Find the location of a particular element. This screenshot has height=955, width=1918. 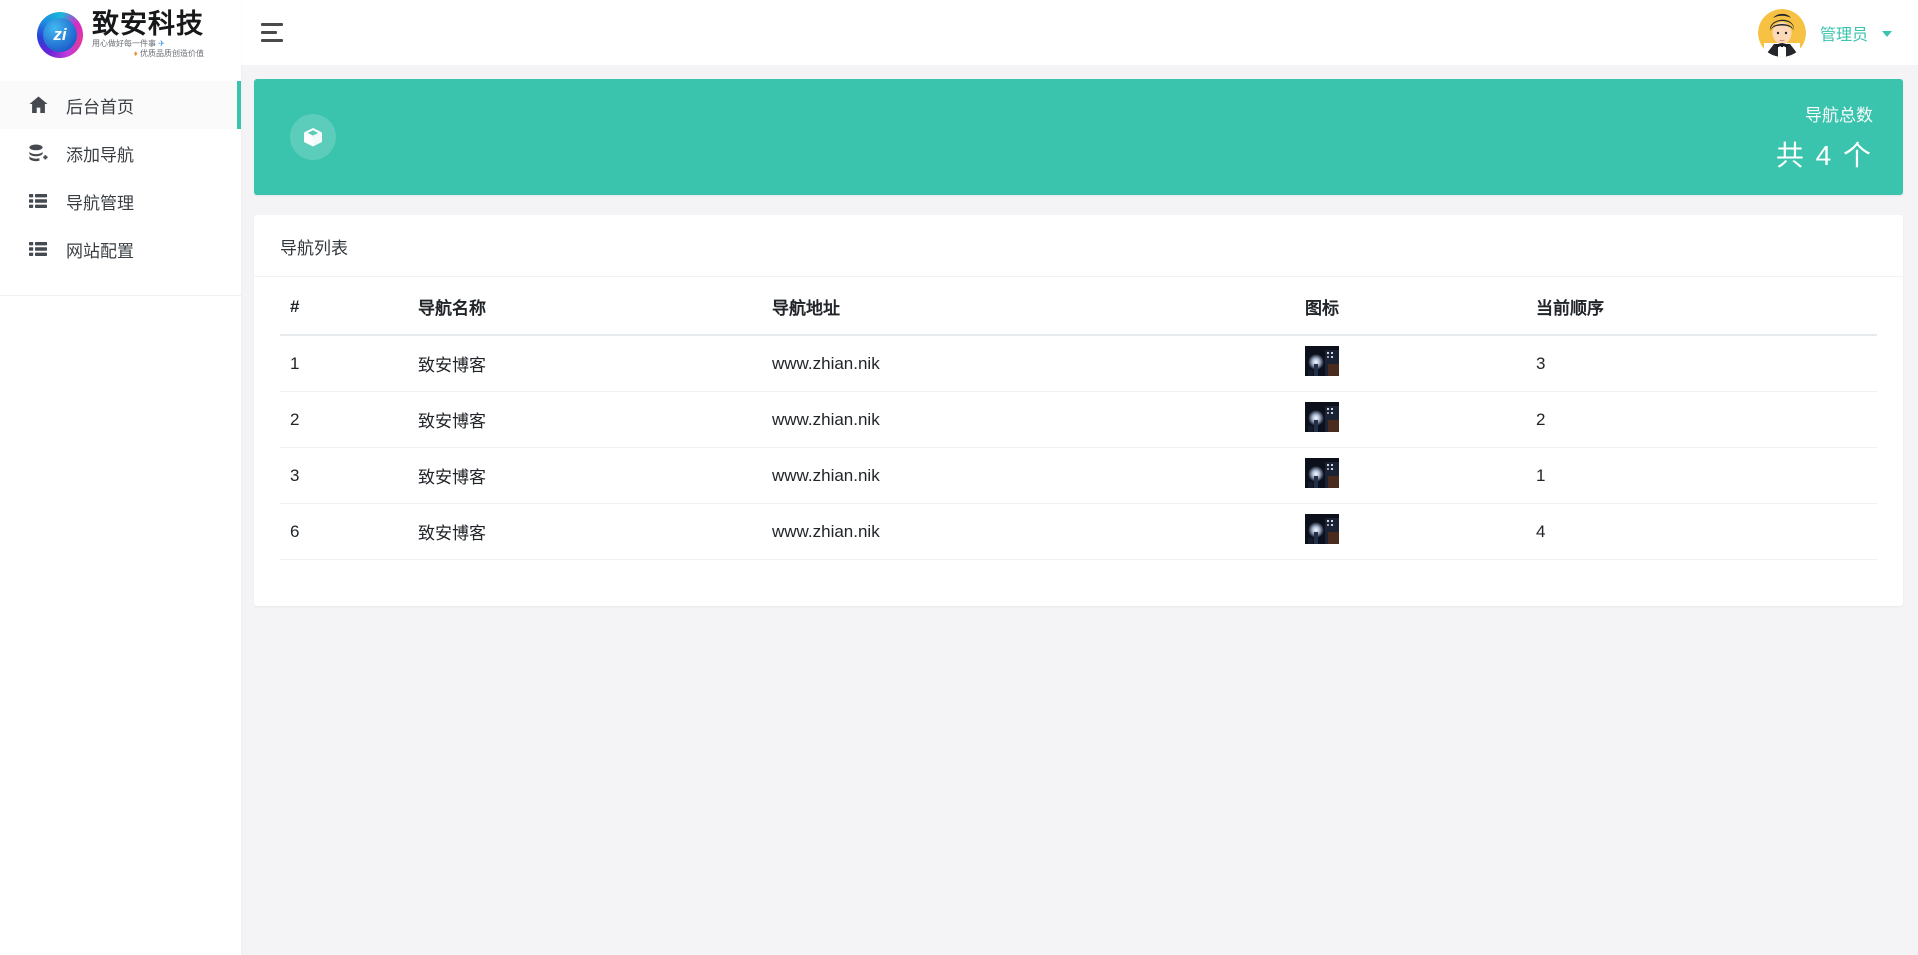

sidebar-item-dashboard: 后台首页 is located at coordinates (120, 105).